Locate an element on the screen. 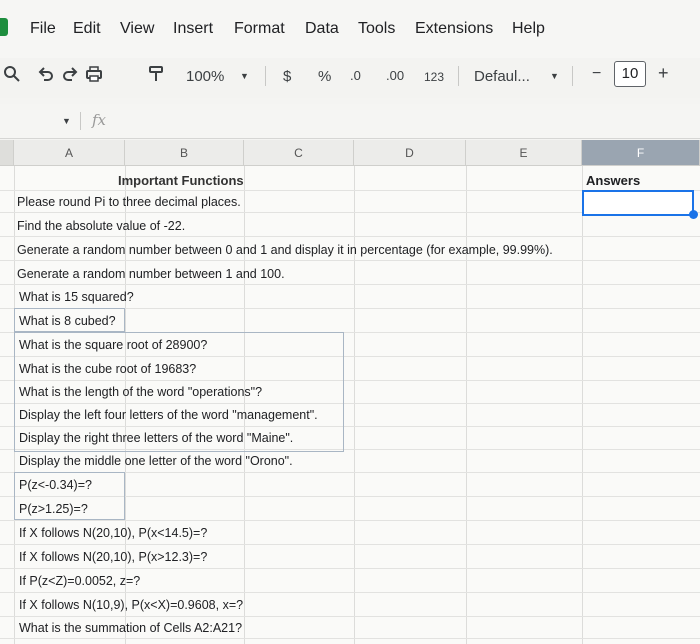 Image resolution: width=700 pixels, height=644 pixels. column-header-d: D is located at coordinates (410, 153).